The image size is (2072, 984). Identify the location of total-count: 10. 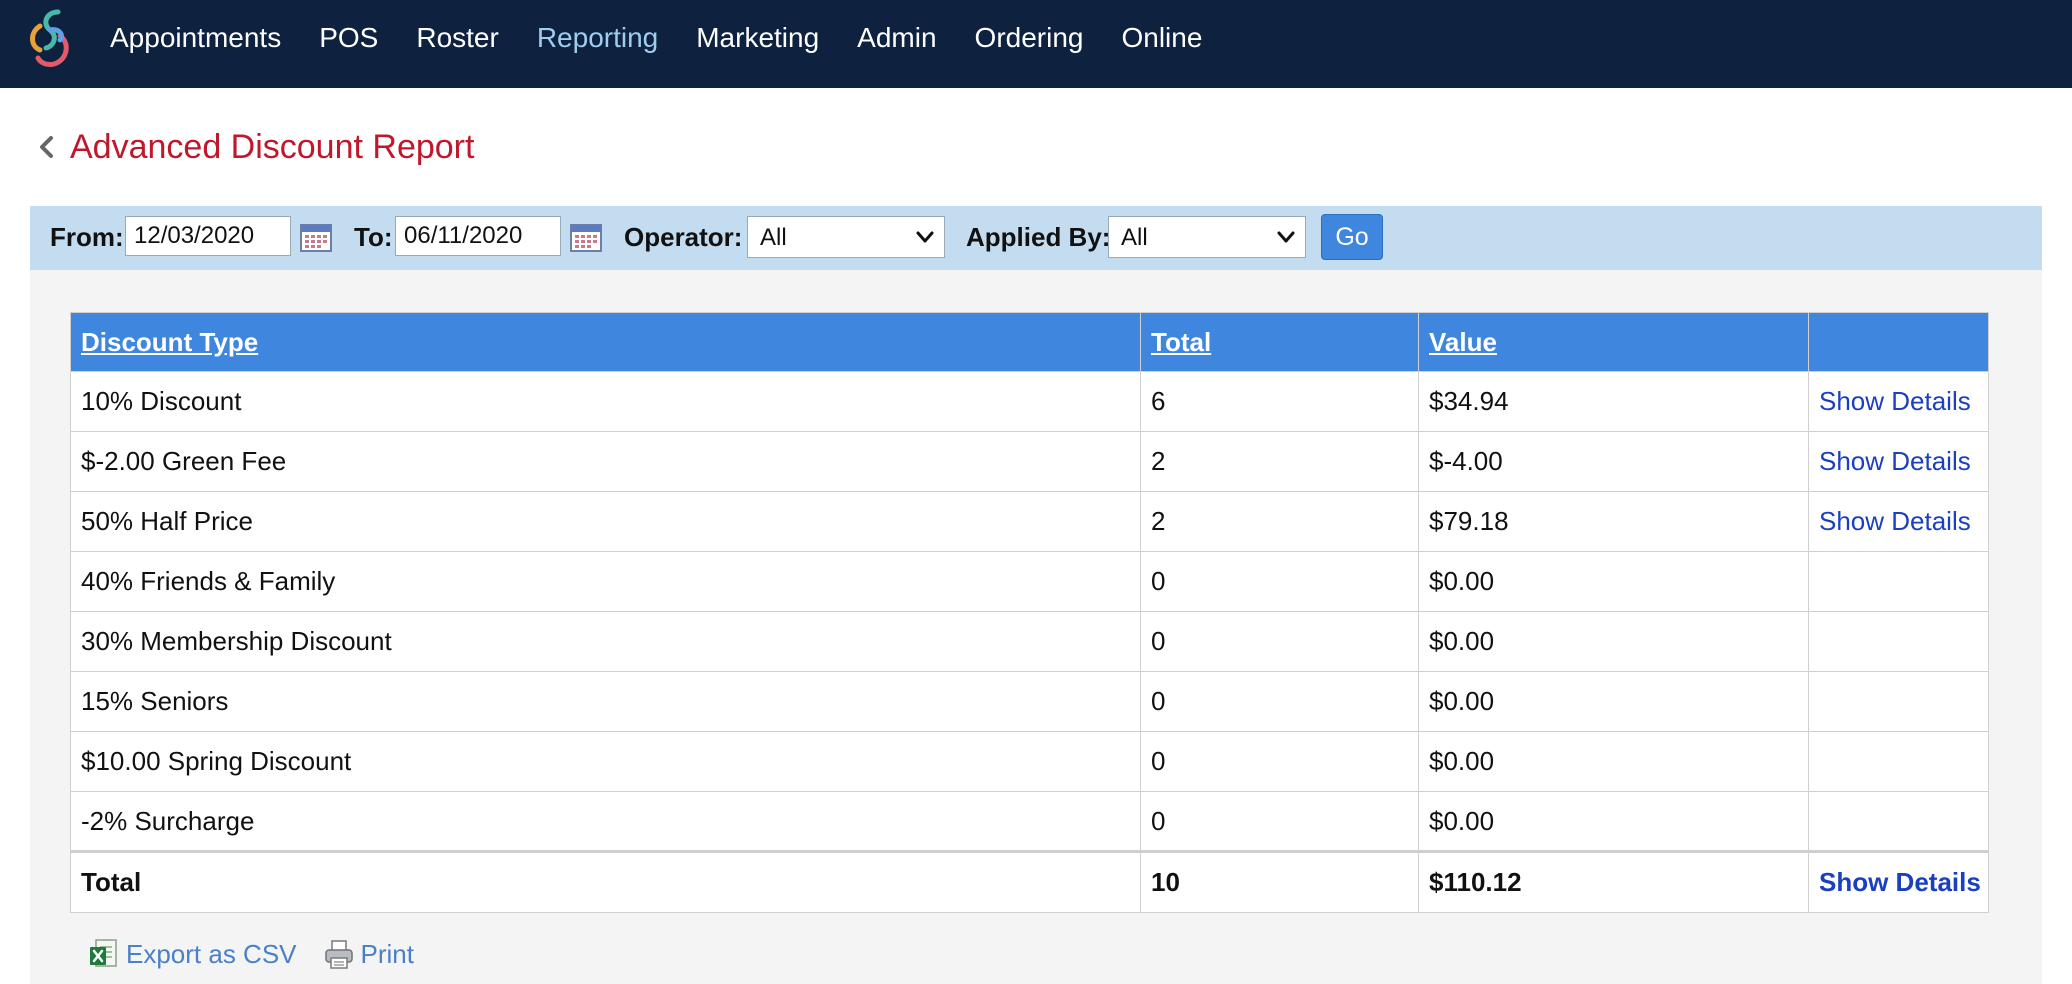
(1279, 881).